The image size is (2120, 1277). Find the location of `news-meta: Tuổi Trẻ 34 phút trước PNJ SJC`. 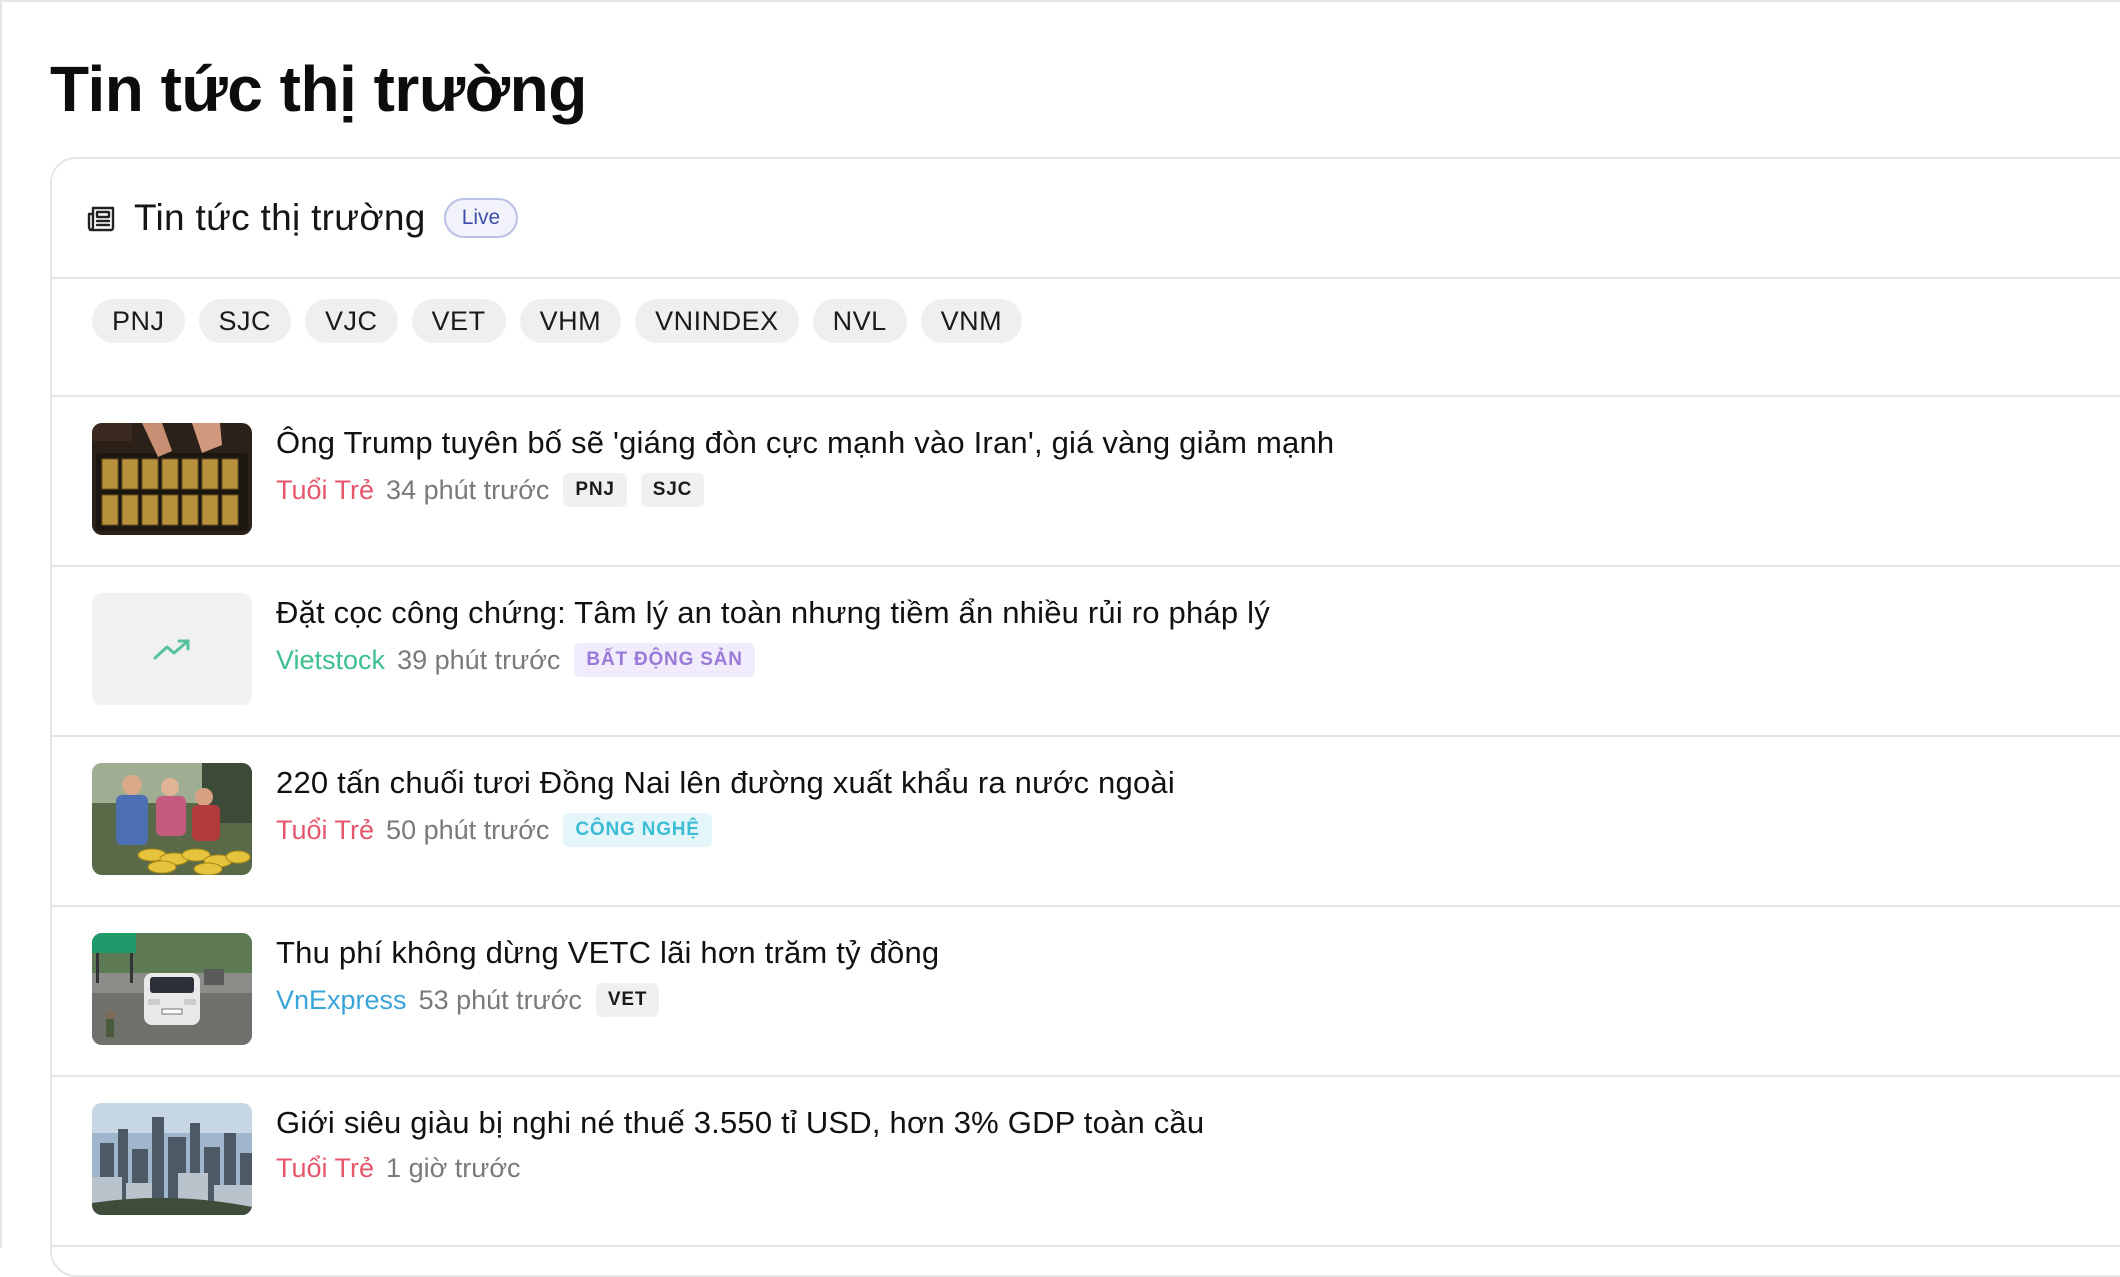

news-meta: Tuổi Trẻ 34 phút trước PNJ SJC is located at coordinates (805, 490).